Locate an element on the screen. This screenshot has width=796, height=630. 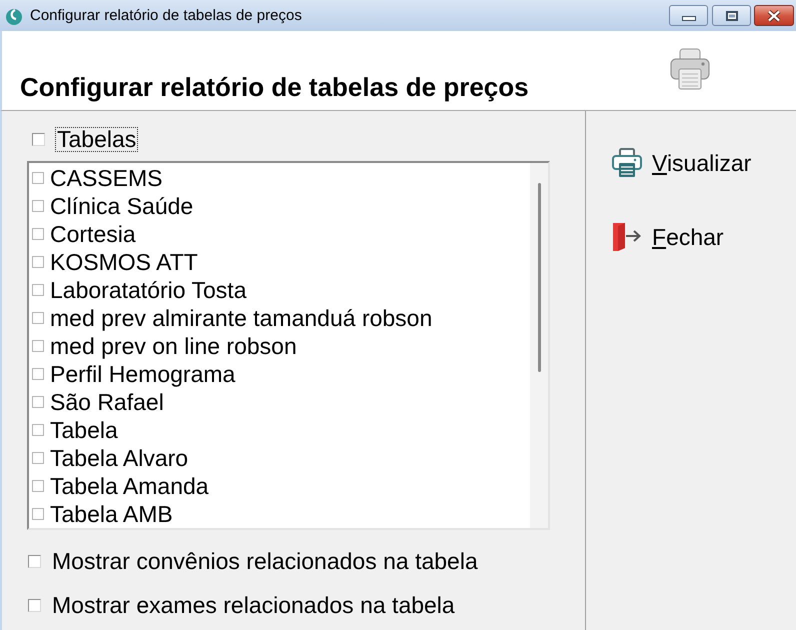
list-item-label: KOSMOS ATT is located at coordinates (124, 262).